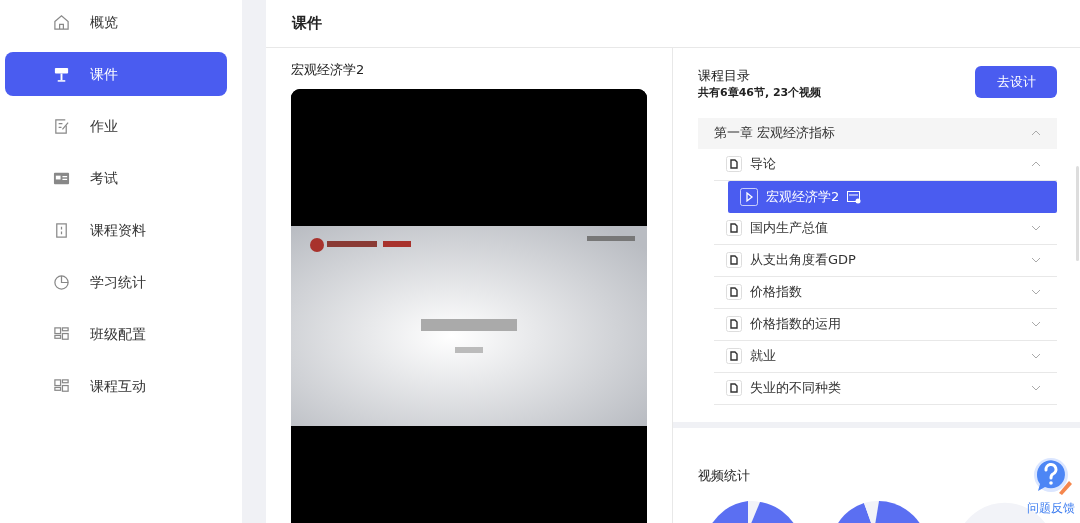 The image size is (1080, 523). What do you see at coordinates (803, 260) in the screenshot?
I see `section-title: 从支出角度看GDP` at bounding box center [803, 260].